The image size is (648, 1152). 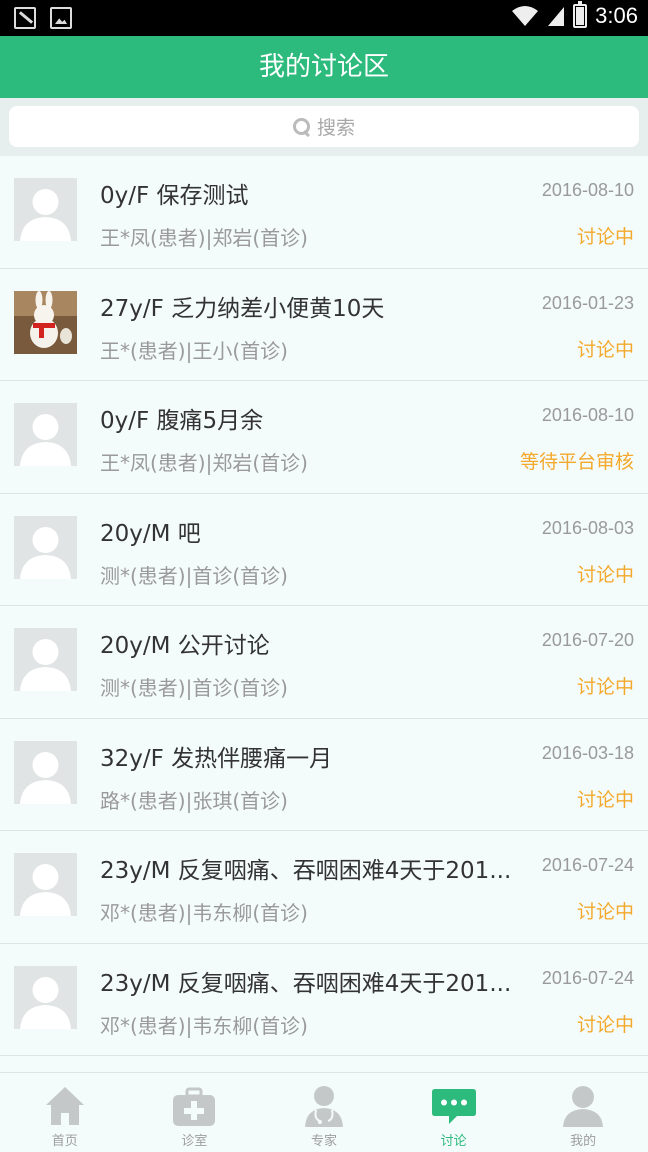 I want to click on tab-label: 诊室, so click(x=194, y=1141).